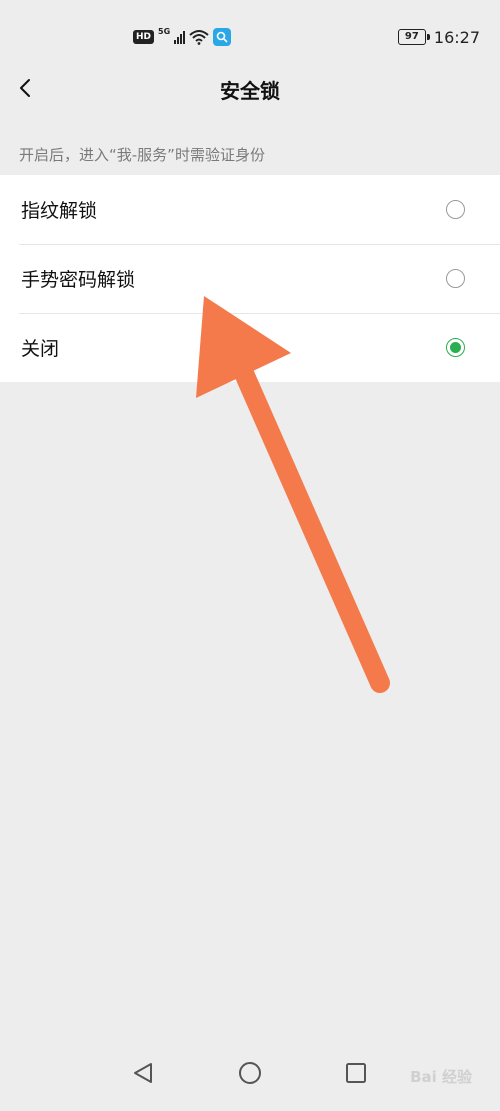  I want to click on radio-button-selected, so click(455, 347).